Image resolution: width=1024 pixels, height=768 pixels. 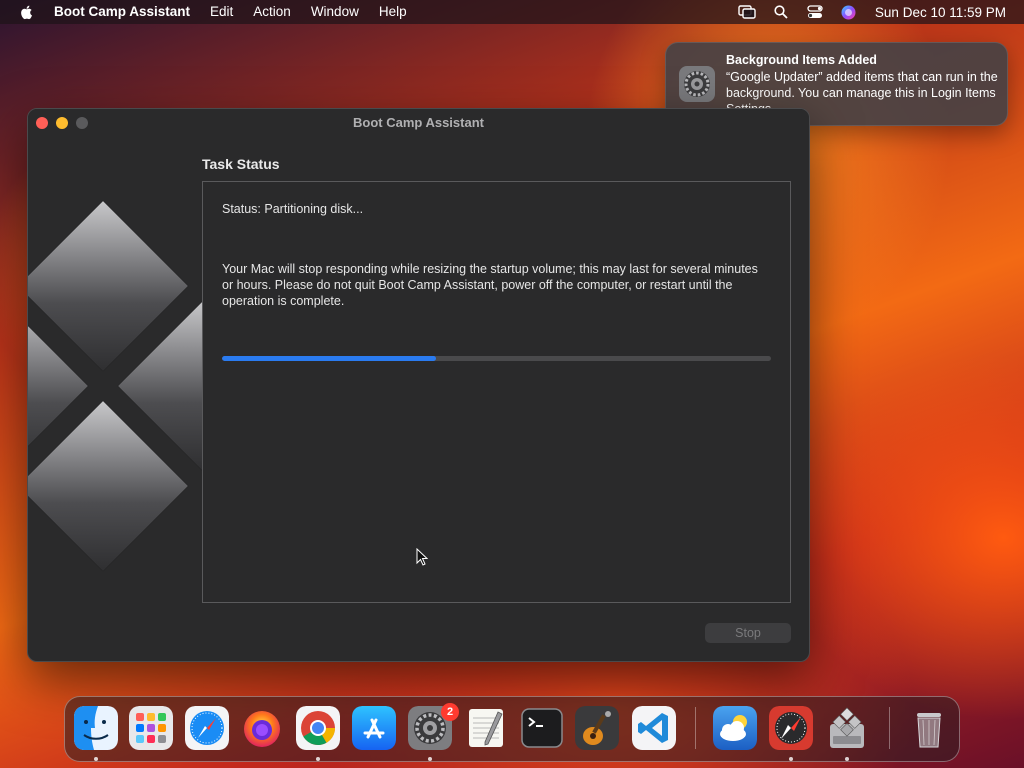 What do you see at coordinates (542, 728) in the screenshot?
I see `terminal-icon` at bounding box center [542, 728].